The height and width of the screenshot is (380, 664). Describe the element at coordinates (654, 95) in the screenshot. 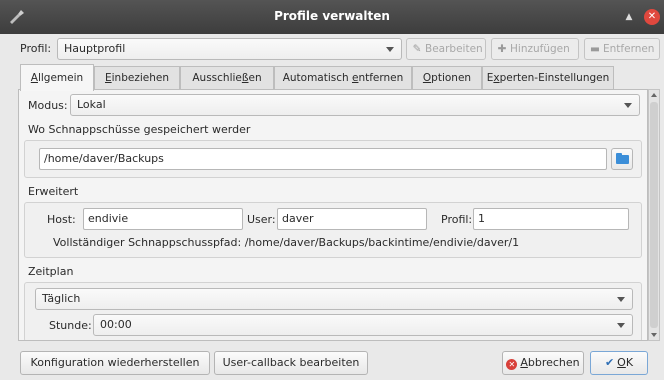

I see `scroll-up-icon` at that location.